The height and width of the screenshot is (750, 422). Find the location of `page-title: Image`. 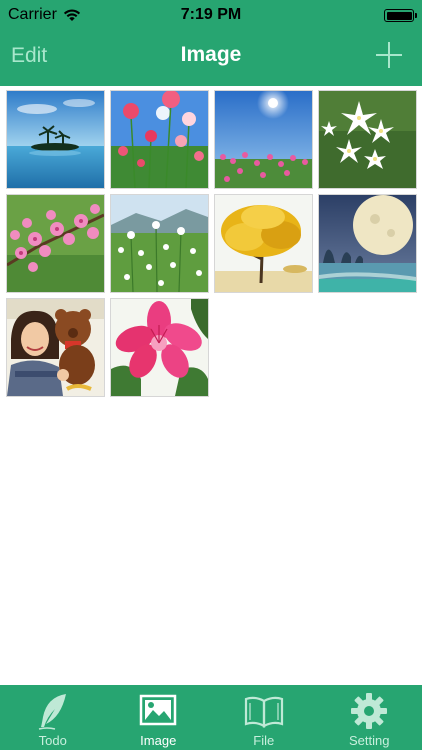

page-title: Image is located at coordinates (211, 54).